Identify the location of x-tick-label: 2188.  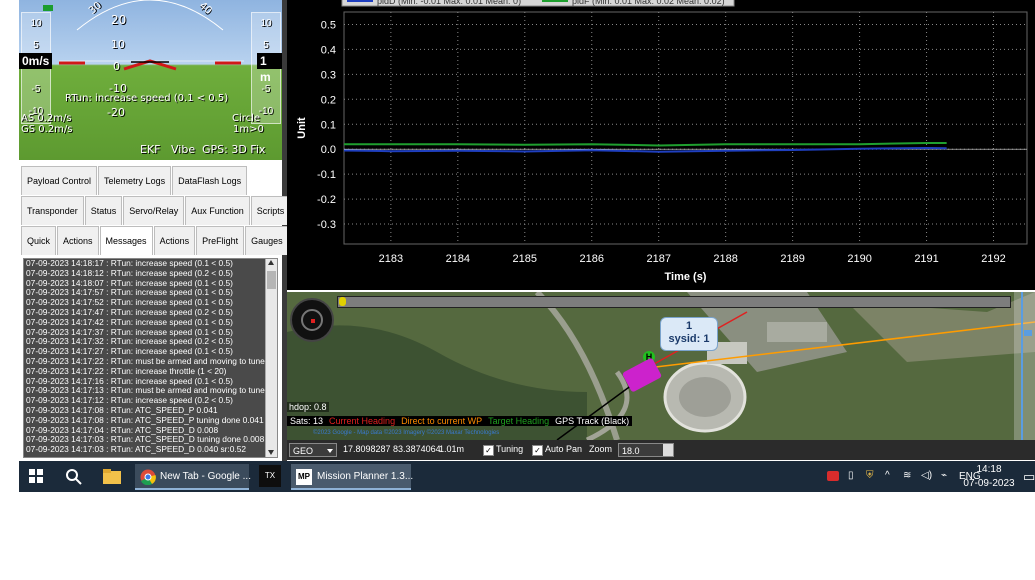
(725, 259).